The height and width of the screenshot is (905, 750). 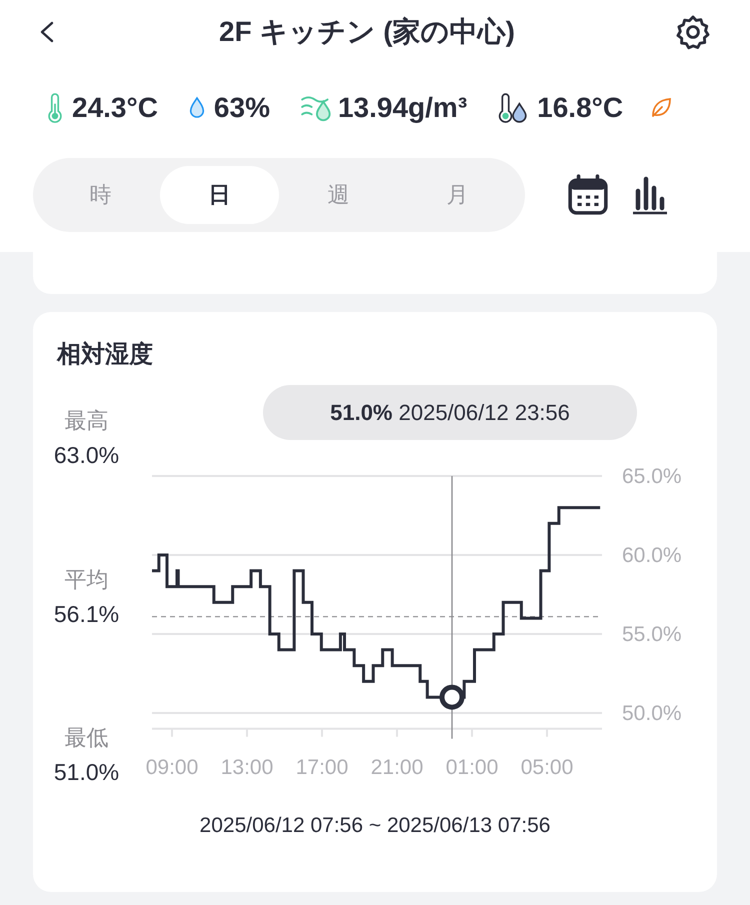 What do you see at coordinates (661, 108) in the screenshot?
I see `leaf-icon` at bounding box center [661, 108].